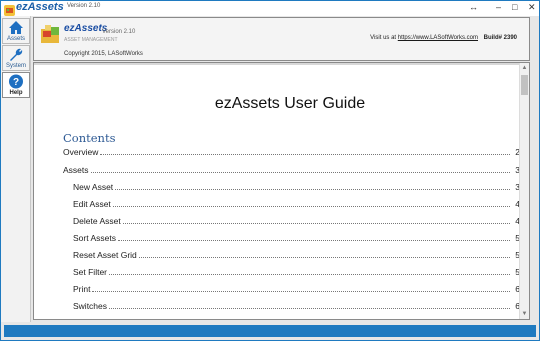 The image size is (540, 341). Describe the element at coordinates (119, 32) in the screenshot. I see `header-version: Version 2.10` at that location.